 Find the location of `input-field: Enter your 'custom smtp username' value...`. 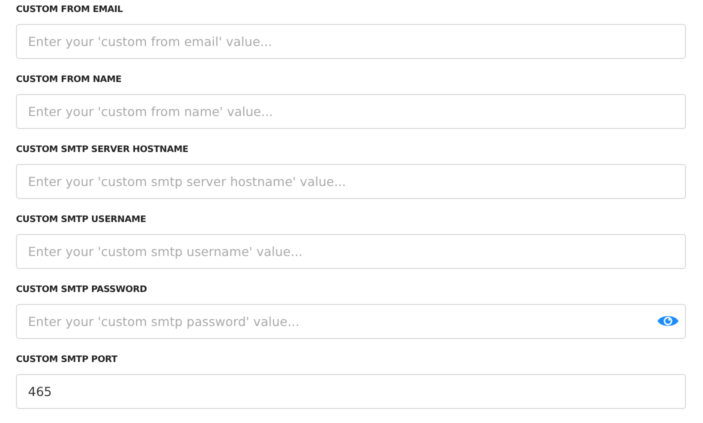

input-field: Enter your 'custom smtp username' value... is located at coordinates (351, 251).